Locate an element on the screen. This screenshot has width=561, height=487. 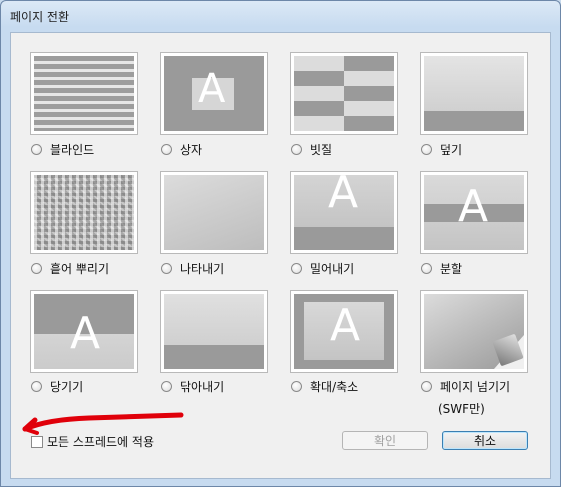
thumb-wipe is located at coordinates (214, 331).